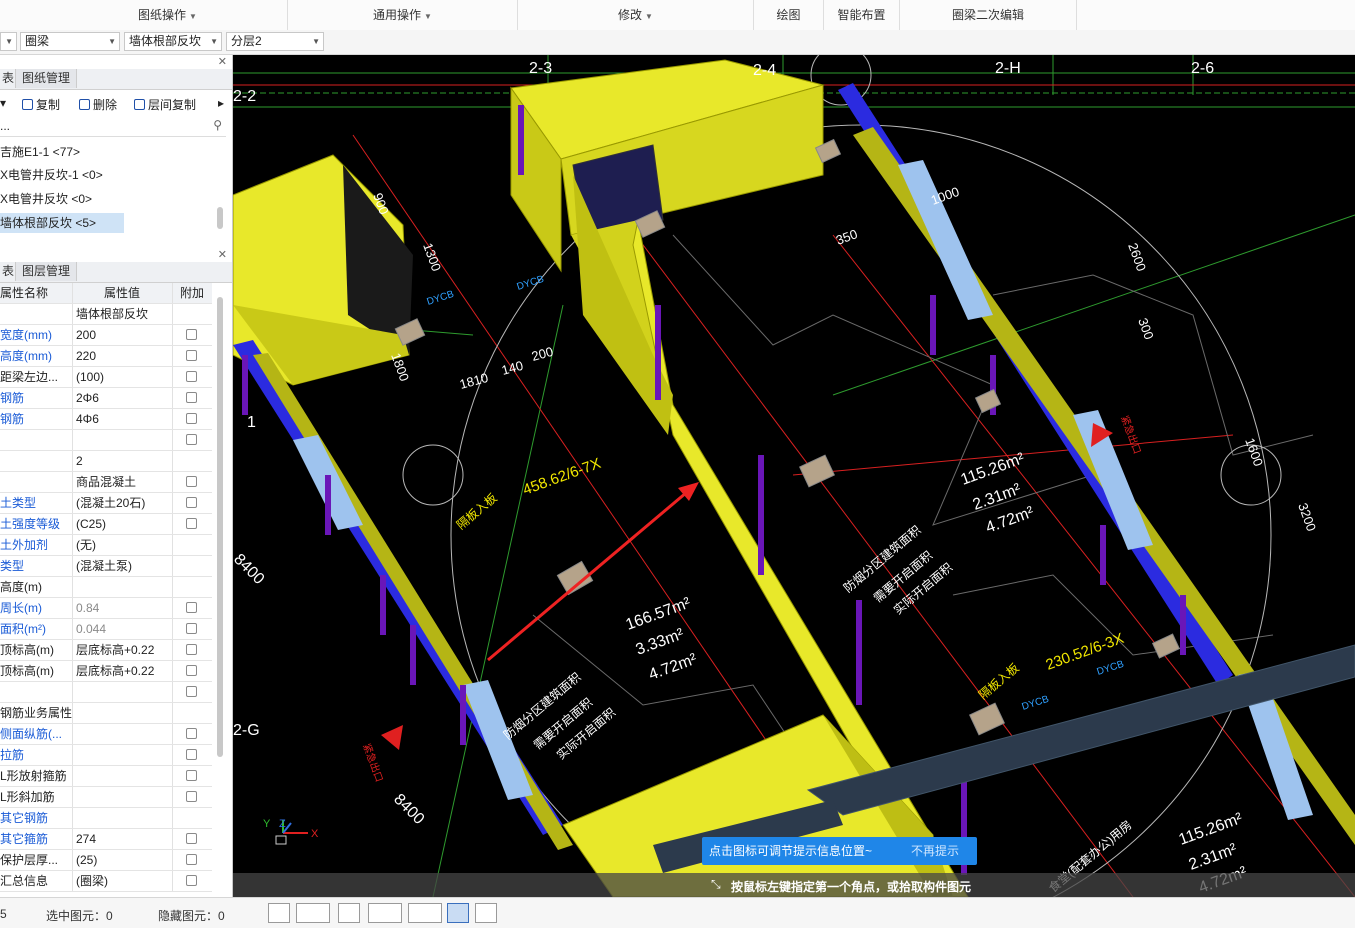 This screenshot has height=928, width=1355. I want to click on list-item: X电管井反坎 <0>, so click(50, 199).